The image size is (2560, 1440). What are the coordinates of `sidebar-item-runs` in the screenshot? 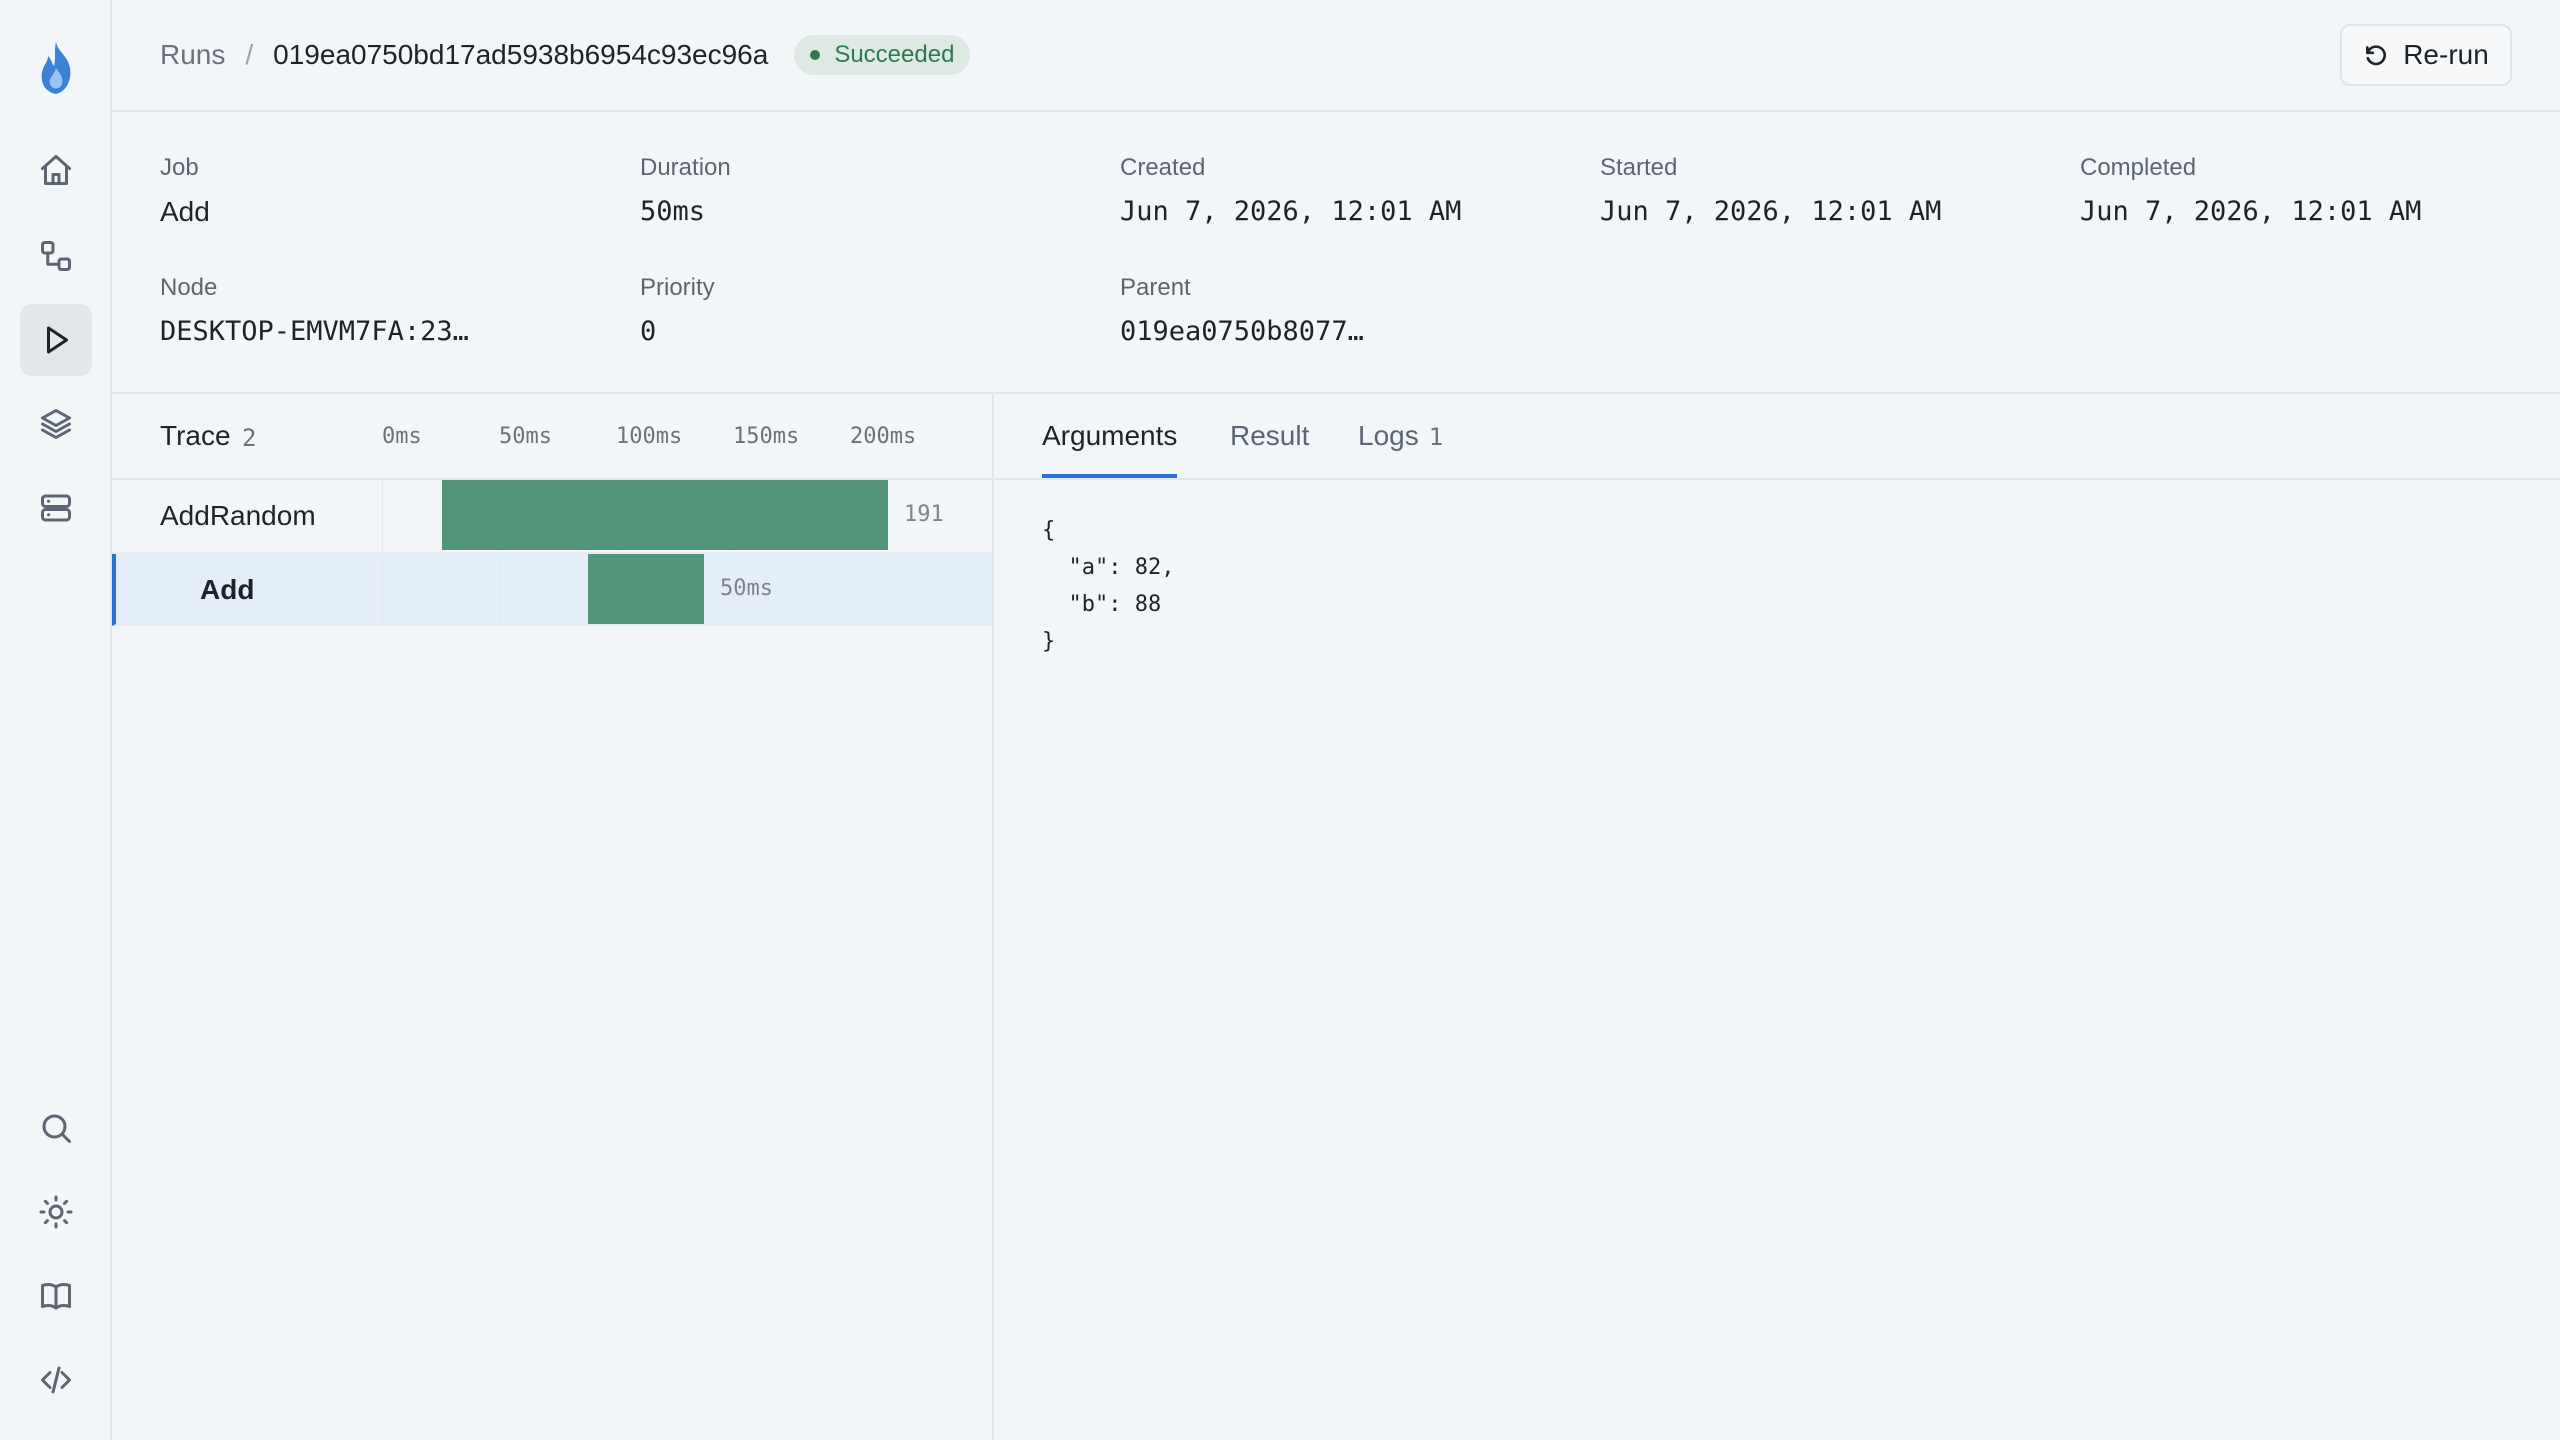 It's located at (56, 340).